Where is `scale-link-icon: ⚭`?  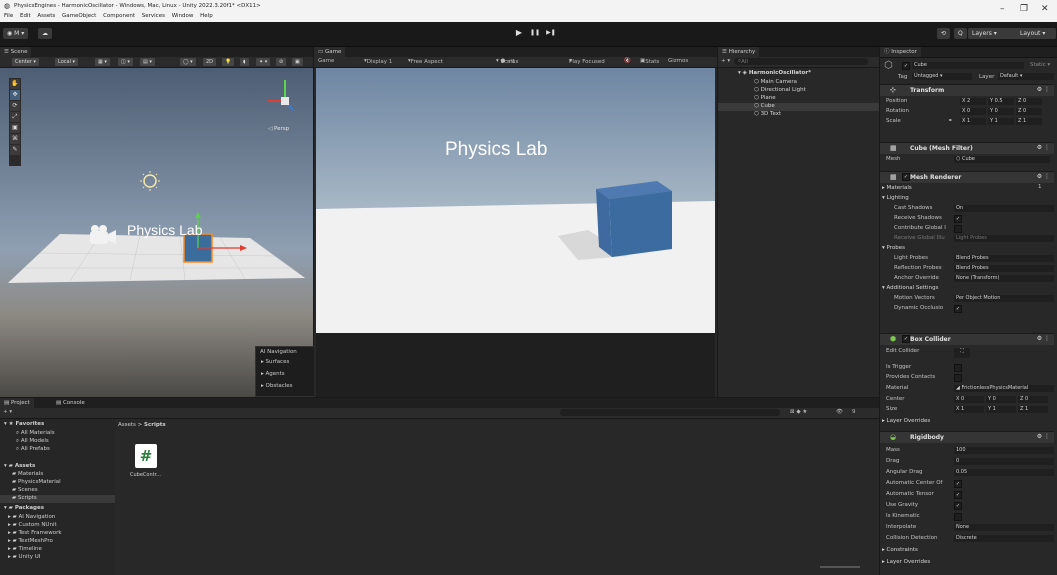 scale-link-icon: ⚭ is located at coordinates (950, 121).